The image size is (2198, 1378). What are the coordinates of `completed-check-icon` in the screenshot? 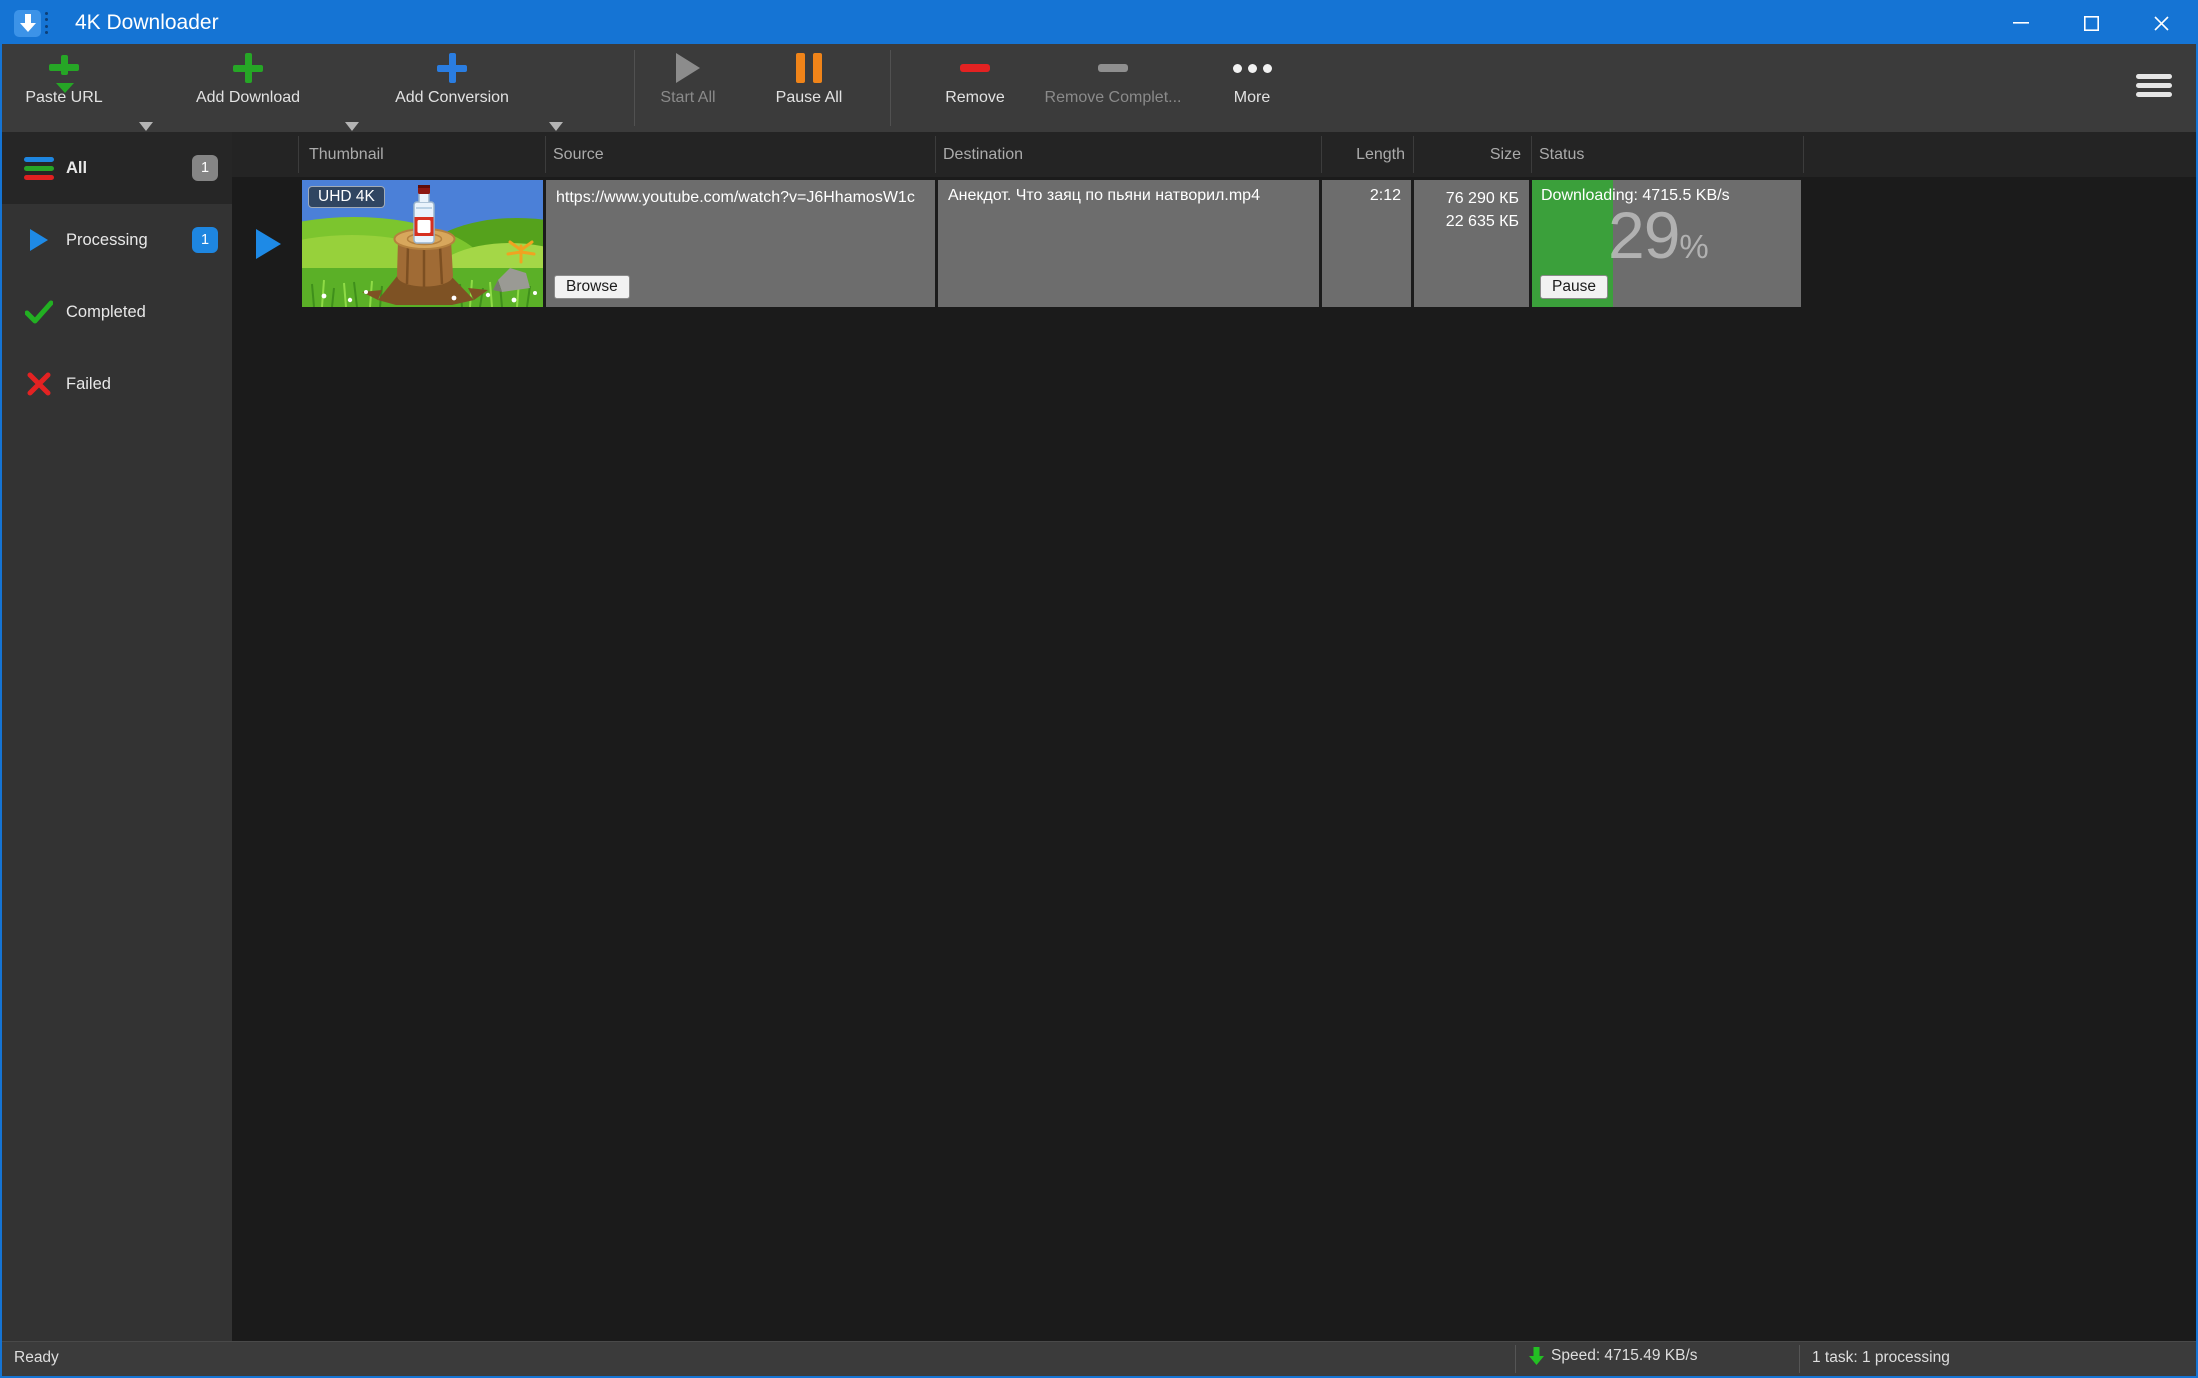 It's located at (39, 312).